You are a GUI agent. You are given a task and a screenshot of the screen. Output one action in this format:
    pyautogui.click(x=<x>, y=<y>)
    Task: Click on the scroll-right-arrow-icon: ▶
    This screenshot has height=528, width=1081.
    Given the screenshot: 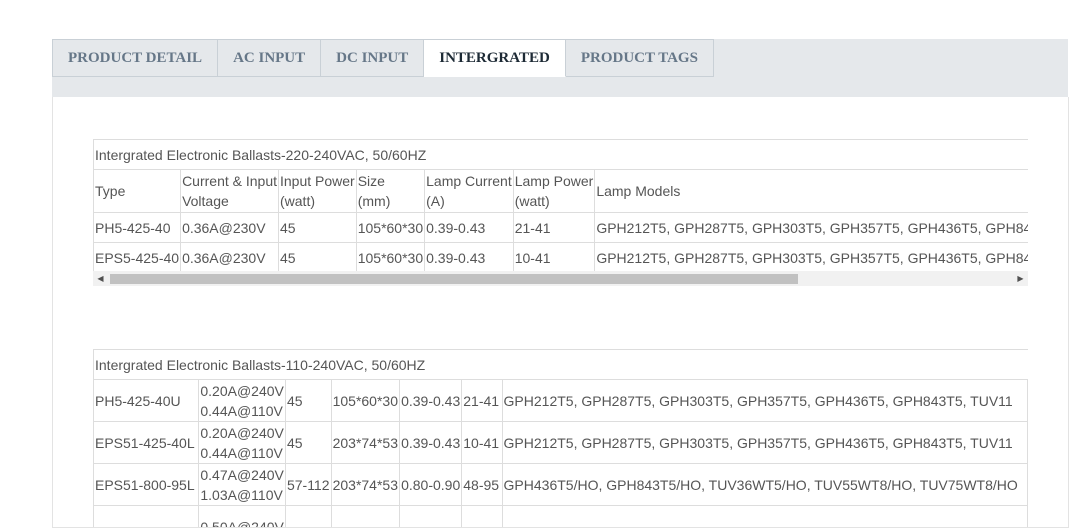 What is the action you would take?
    pyautogui.click(x=1020, y=278)
    